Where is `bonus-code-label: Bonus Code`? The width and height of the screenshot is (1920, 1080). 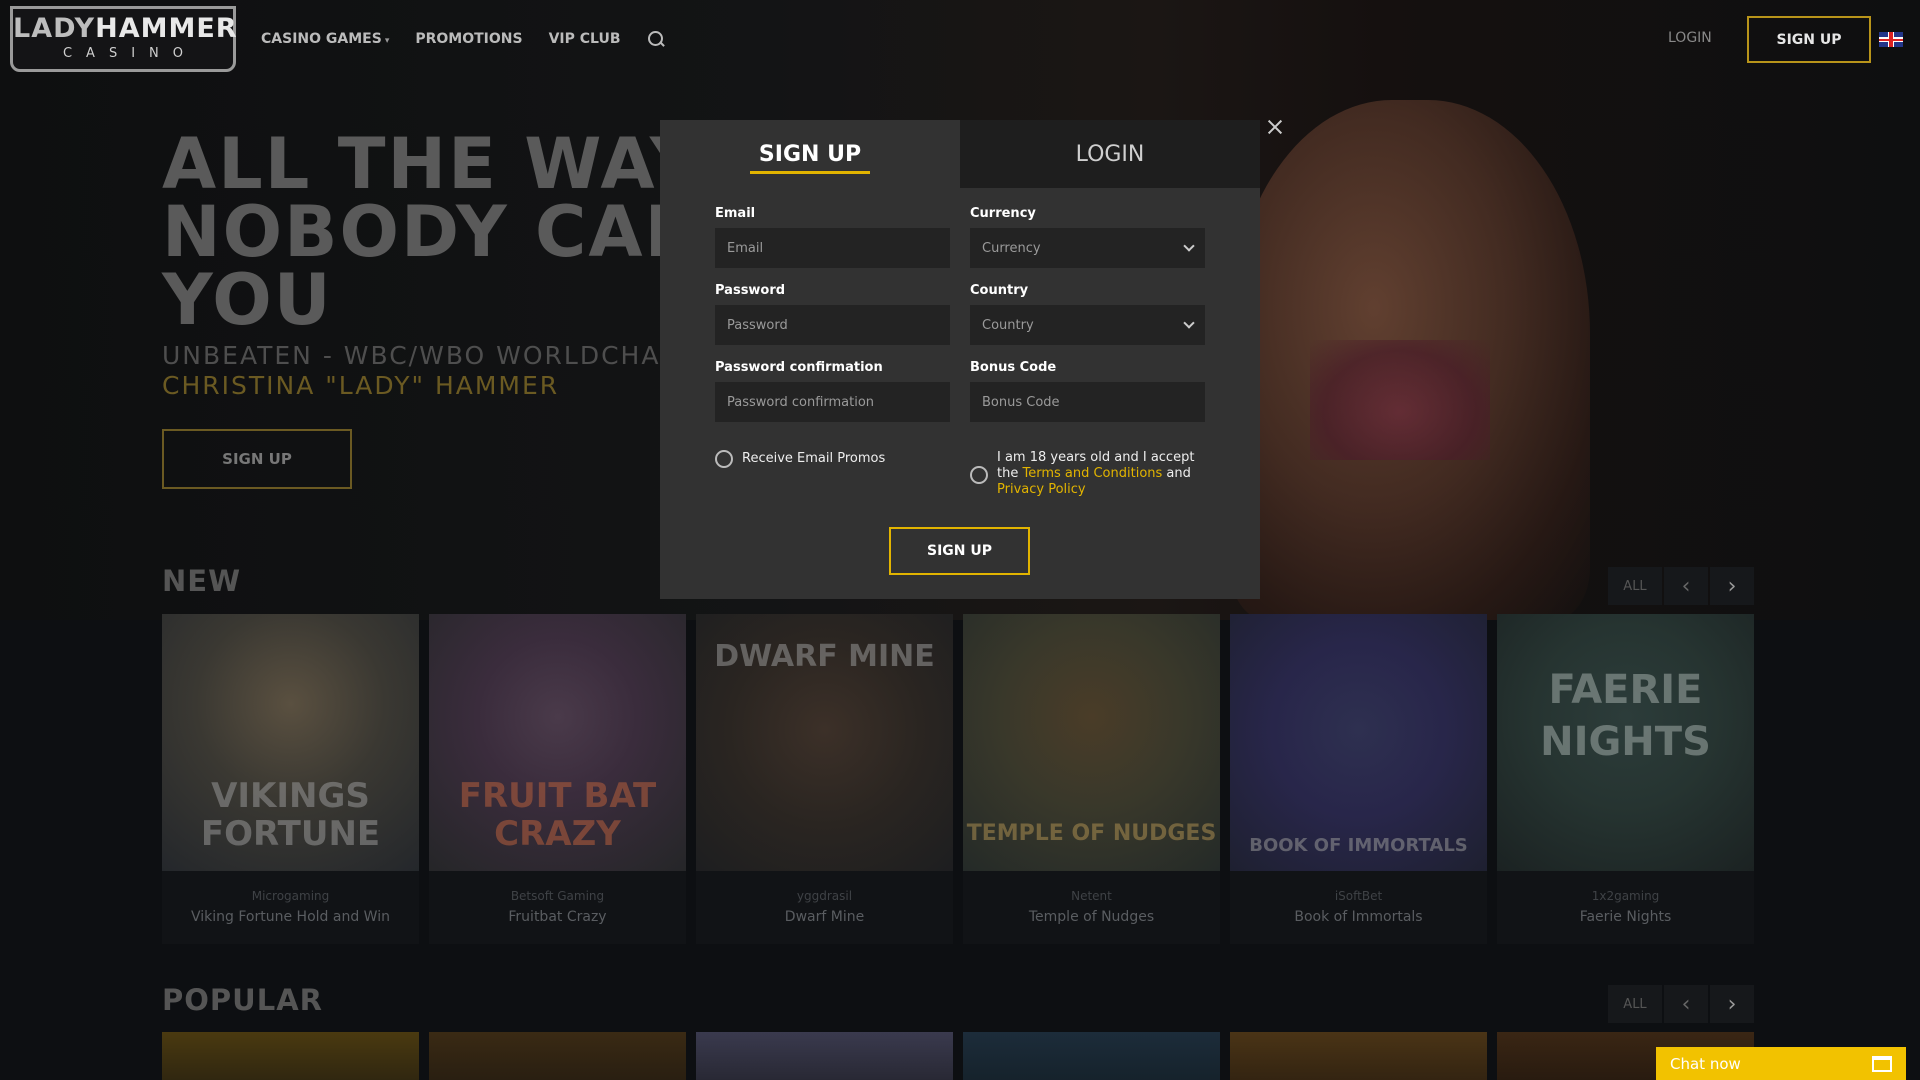 bonus-code-label: Bonus Code is located at coordinates (1013, 367).